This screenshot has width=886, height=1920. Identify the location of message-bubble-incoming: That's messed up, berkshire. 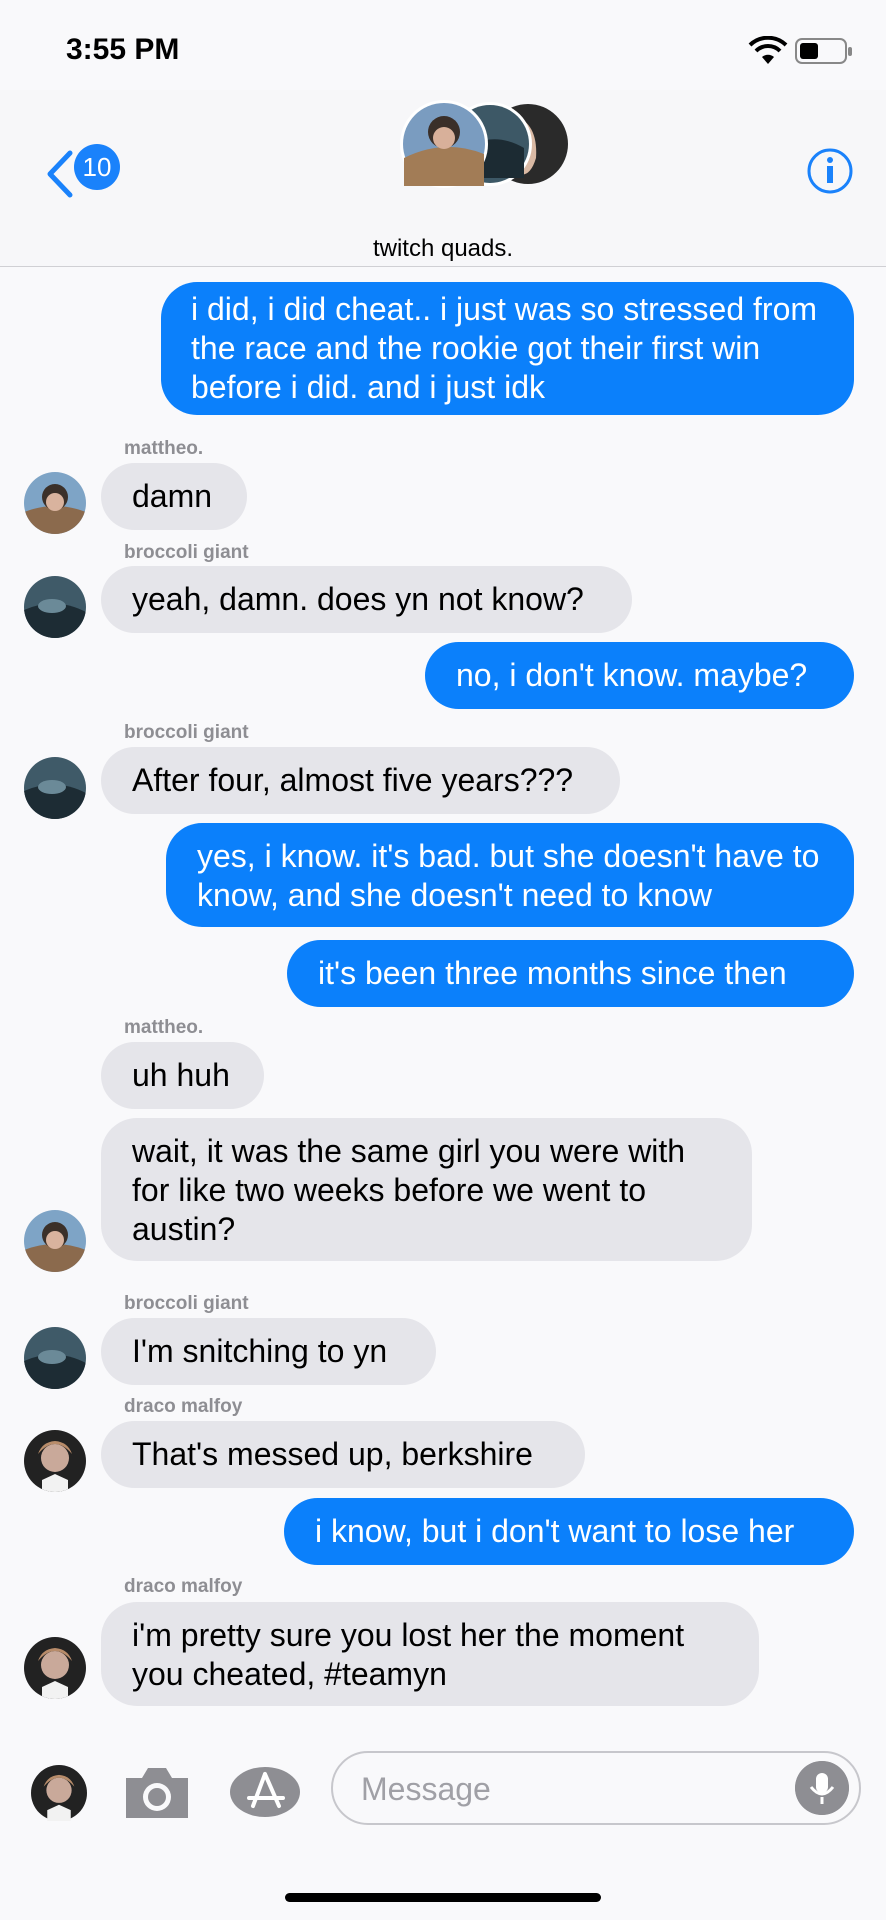
(343, 1454).